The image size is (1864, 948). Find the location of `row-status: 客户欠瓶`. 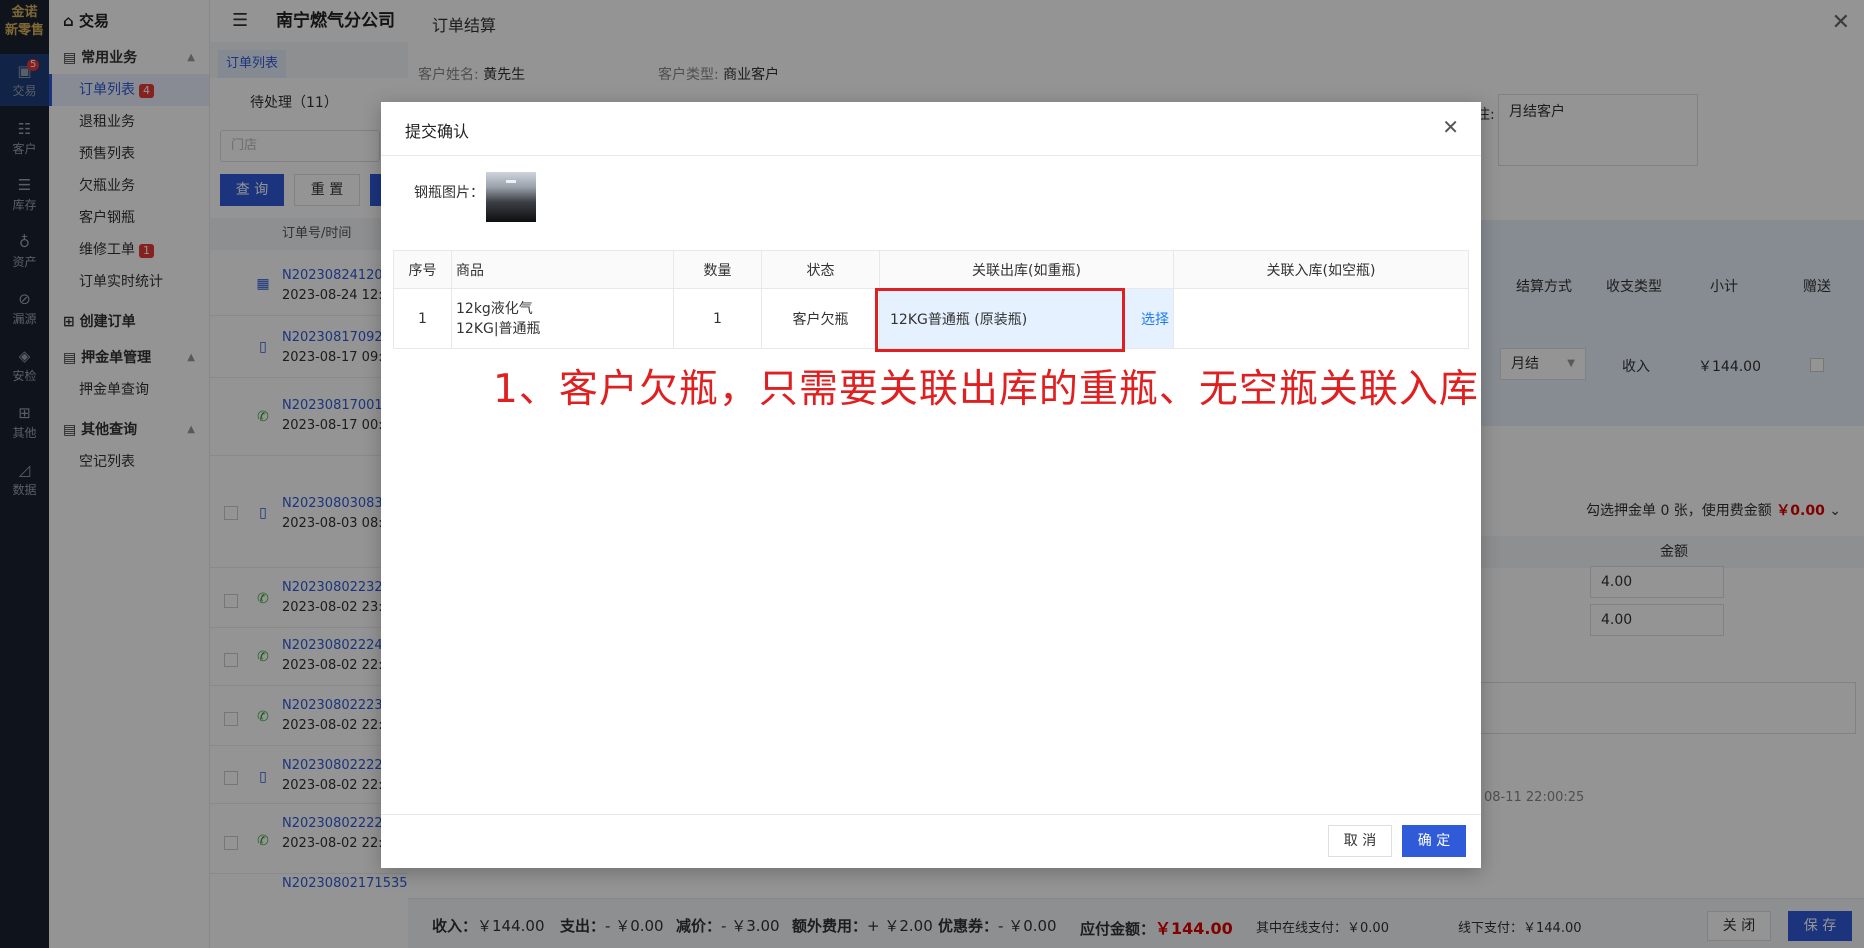

row-status: 客户欠瓶 is located at coordinates (820, 318).